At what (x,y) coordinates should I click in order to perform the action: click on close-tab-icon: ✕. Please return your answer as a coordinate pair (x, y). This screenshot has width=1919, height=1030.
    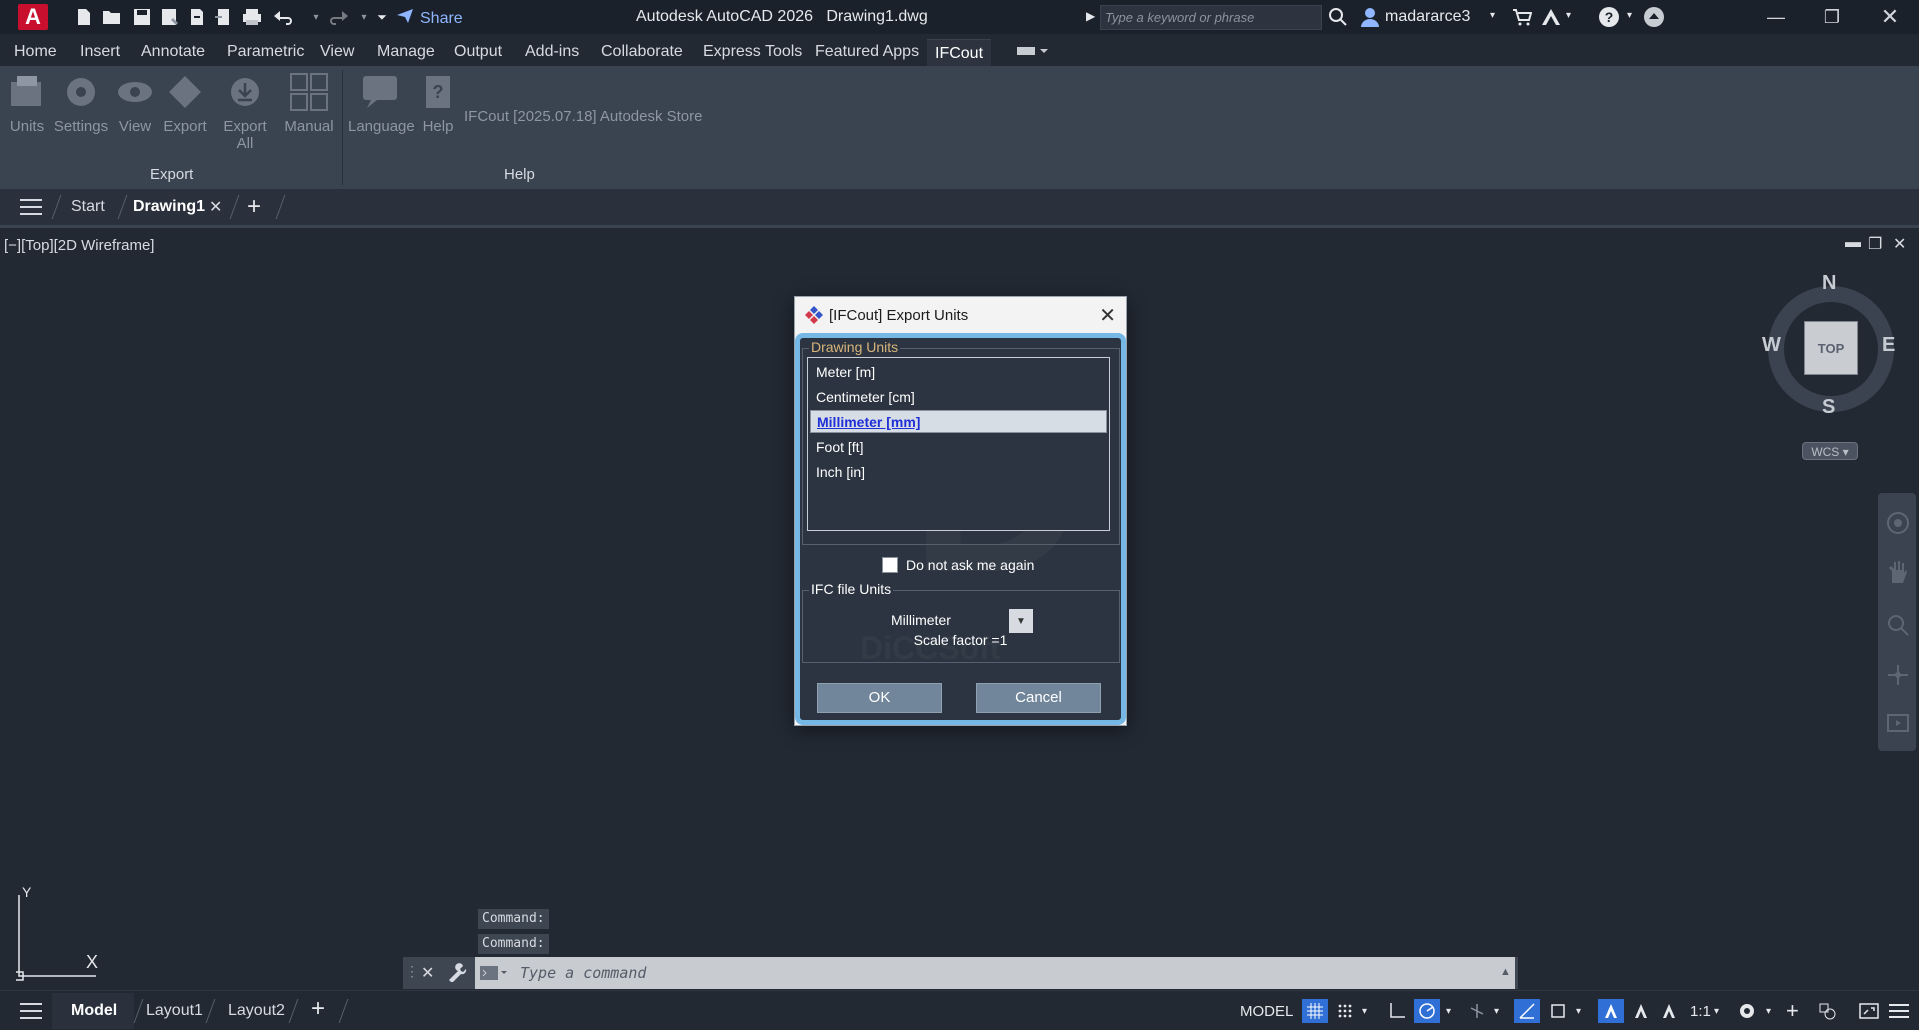
    Looking at the image, I should click on (215, 207).